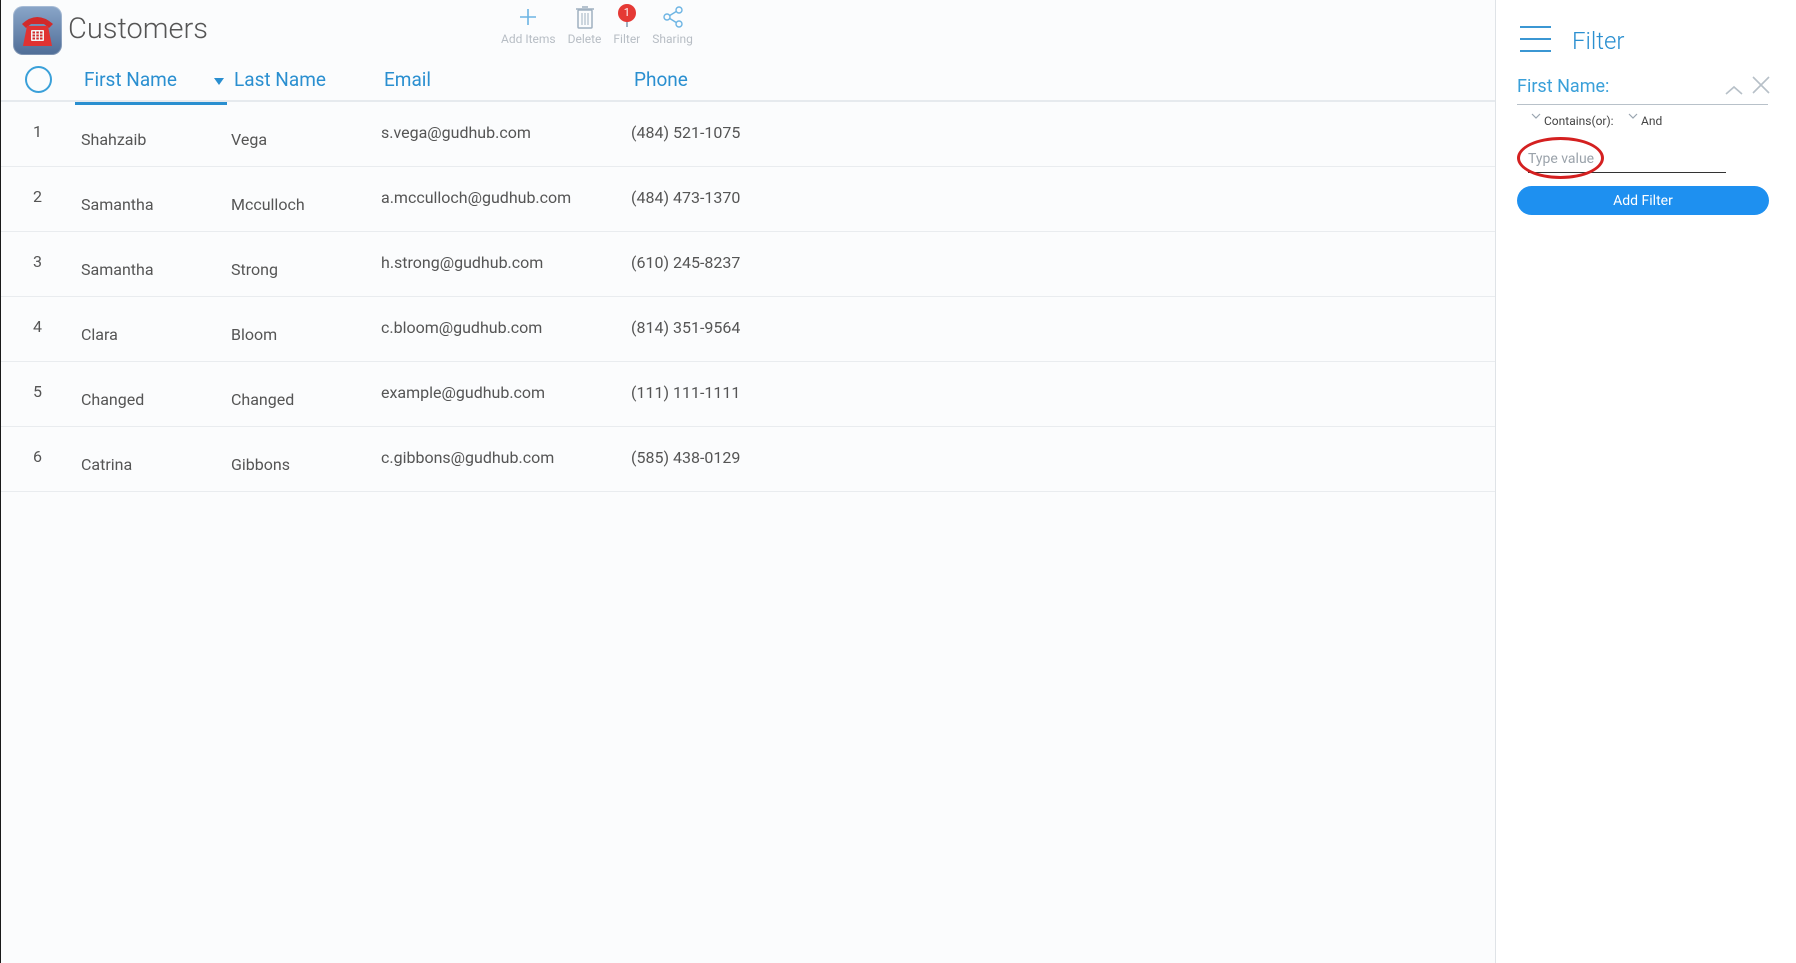 The height and width of the screenshot is (963, 1796). I want to click on filter-button: 1 Filter, so click(626, 27).